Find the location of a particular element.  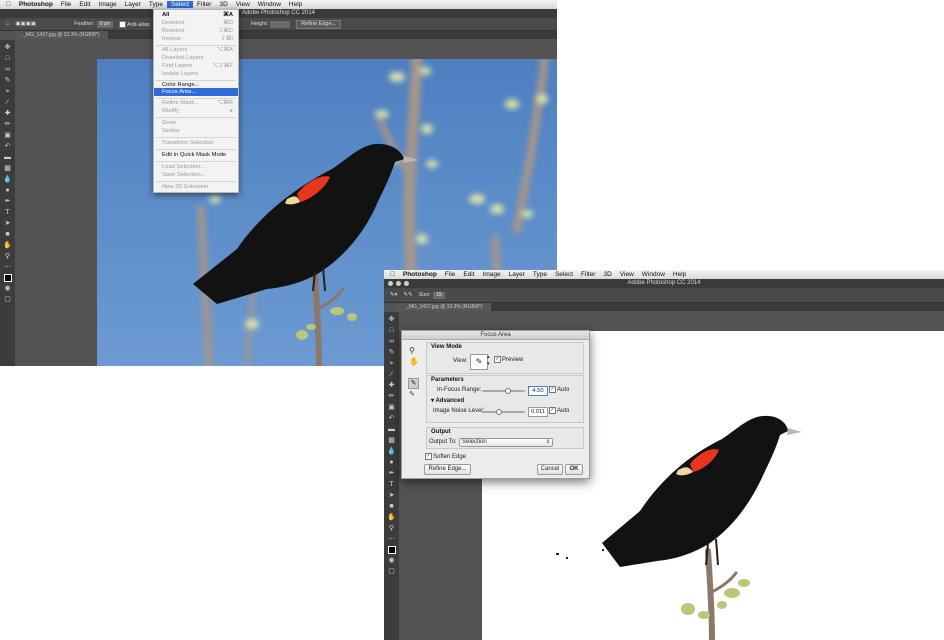

menu-image: Image is located at coordinates (108, 4).